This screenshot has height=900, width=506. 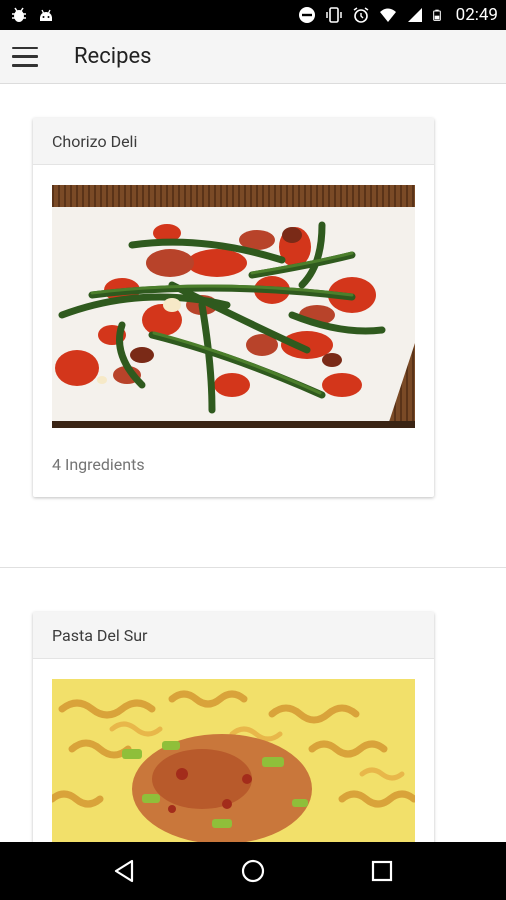 What do you see at coordinates (476, 15) in the screenshot?
I see `status-time: 02:49` at bounding box center [476, 15].